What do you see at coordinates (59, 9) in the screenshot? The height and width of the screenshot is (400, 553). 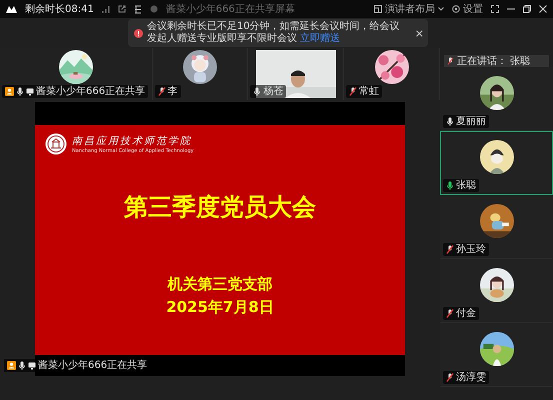 I see `remaining-time: 剩余时长08:41` at bounding box center [59, 9].